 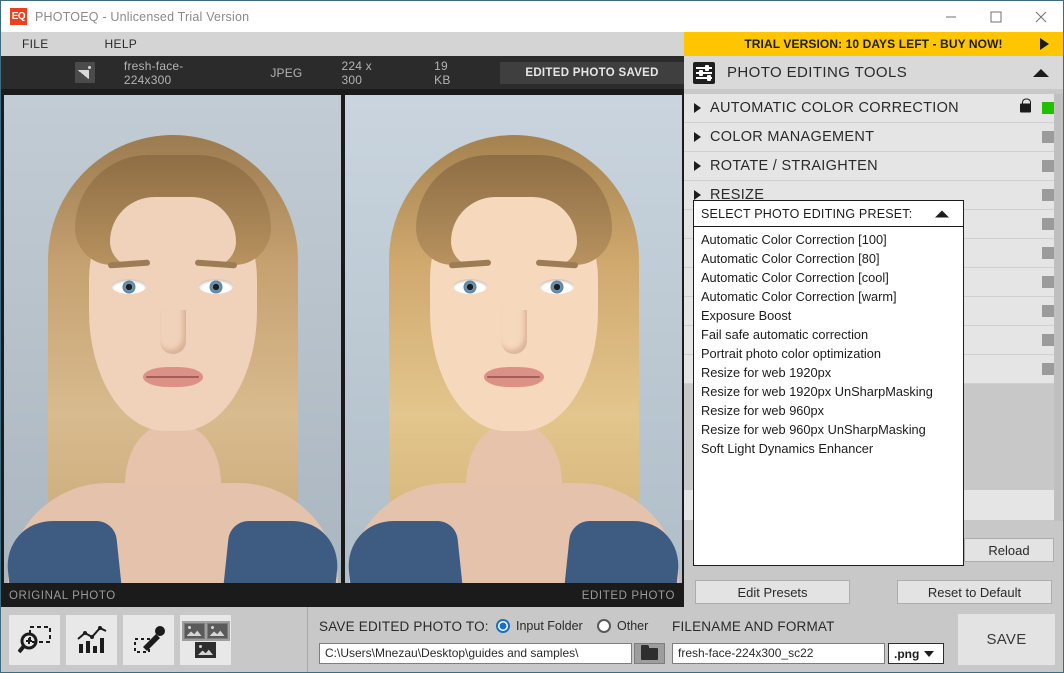 I want to click on section-automatic-color-correction: AUTOMATIC COLOR CORRECTION, so click(x=873, y=108).